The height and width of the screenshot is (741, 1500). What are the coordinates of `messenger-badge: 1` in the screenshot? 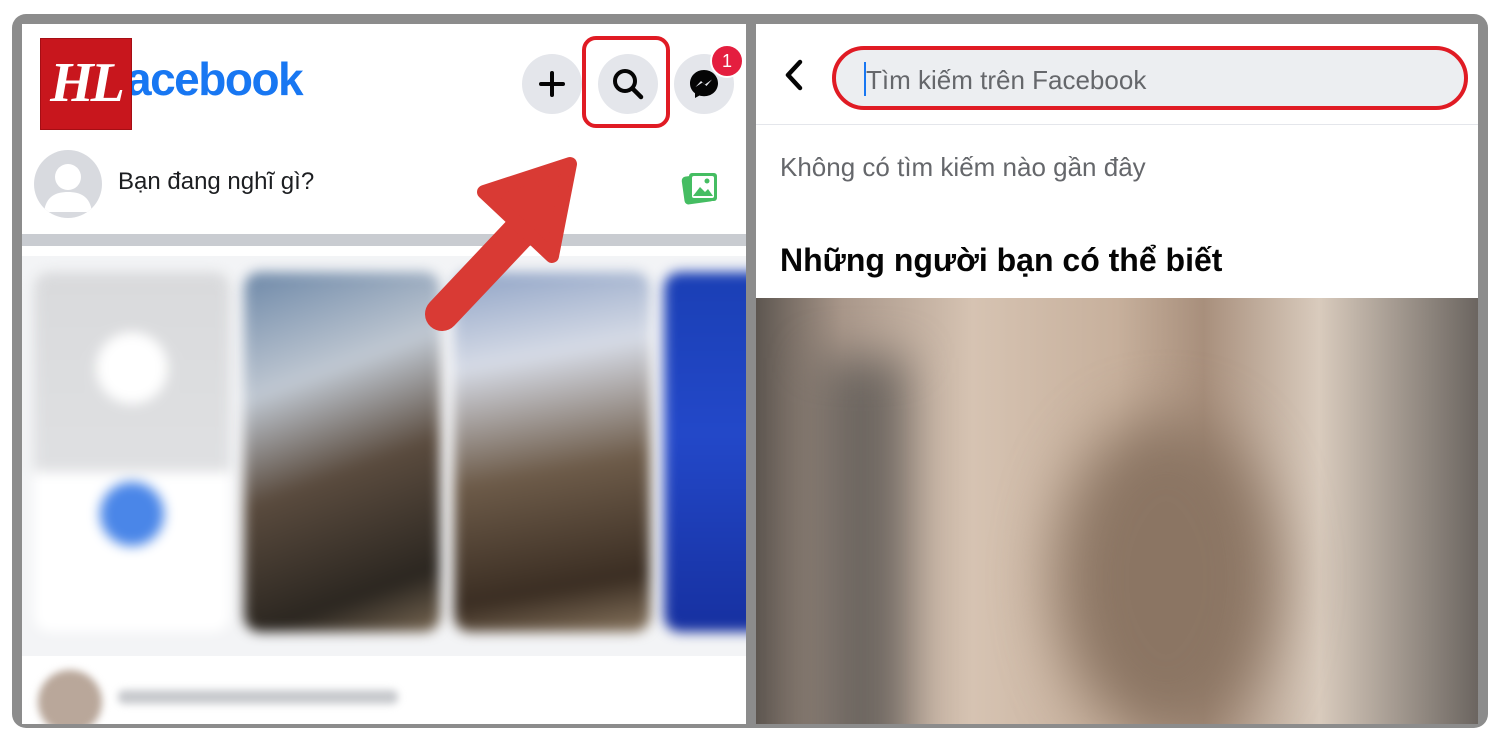 It's located at (727, 61).